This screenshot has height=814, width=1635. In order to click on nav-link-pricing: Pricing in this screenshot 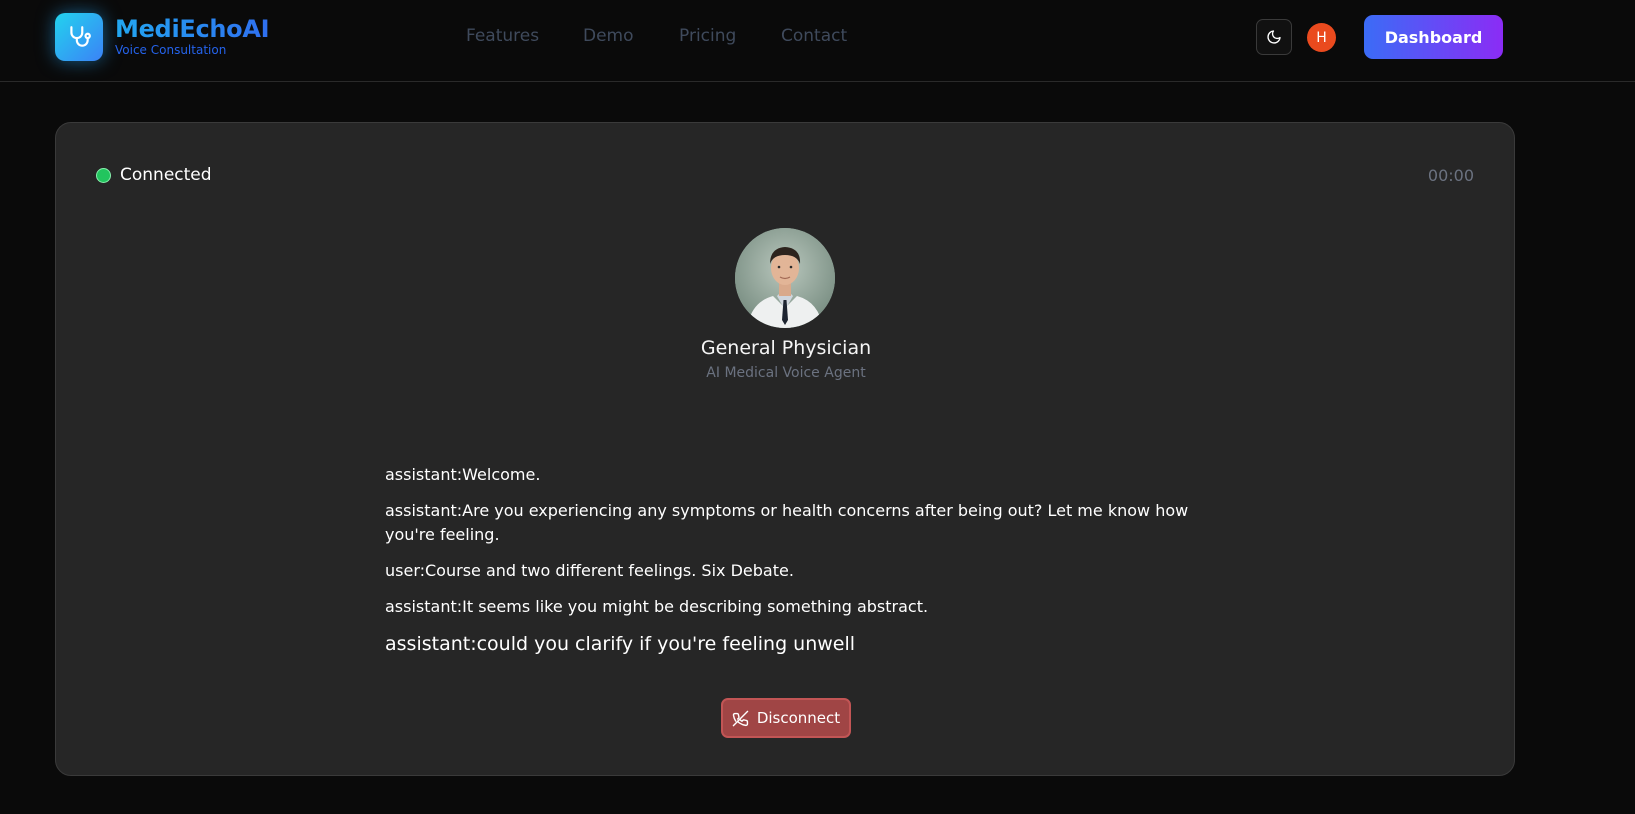, I will do `click(707, 36)`.